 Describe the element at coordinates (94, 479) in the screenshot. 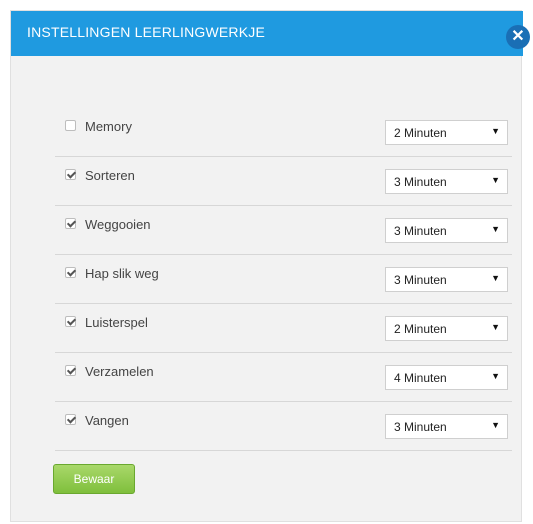

I see `save-button: Bewaar` at that location.